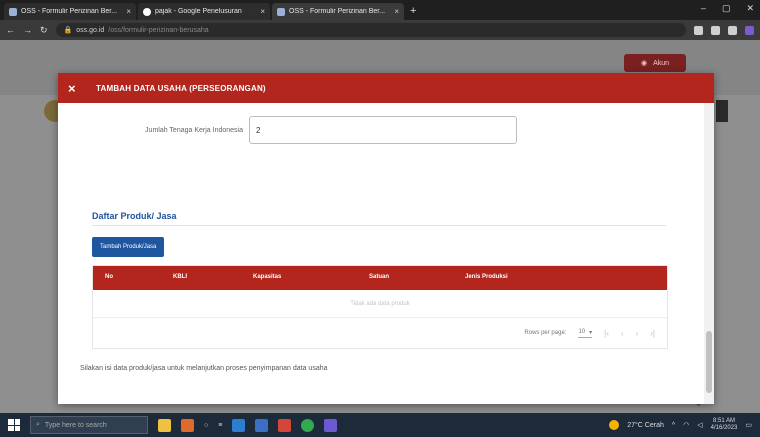  I want to click on rows-per-page-label: Rows per page:, so click(545, 333).